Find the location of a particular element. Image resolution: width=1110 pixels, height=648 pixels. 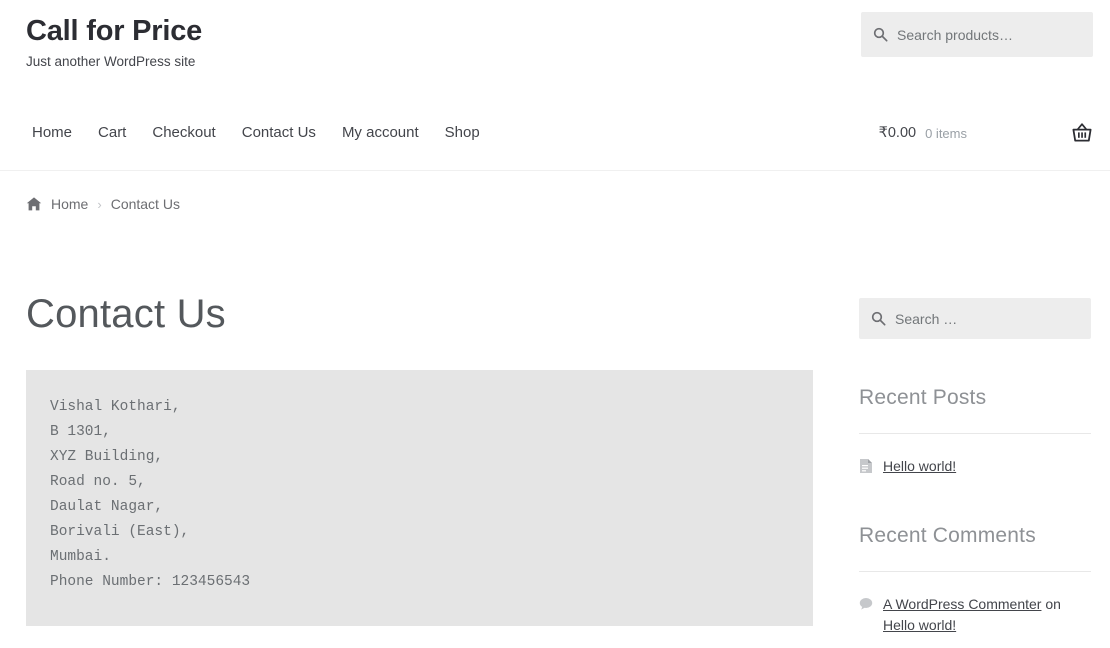

comment-icon is located at coordinates (866, 604).